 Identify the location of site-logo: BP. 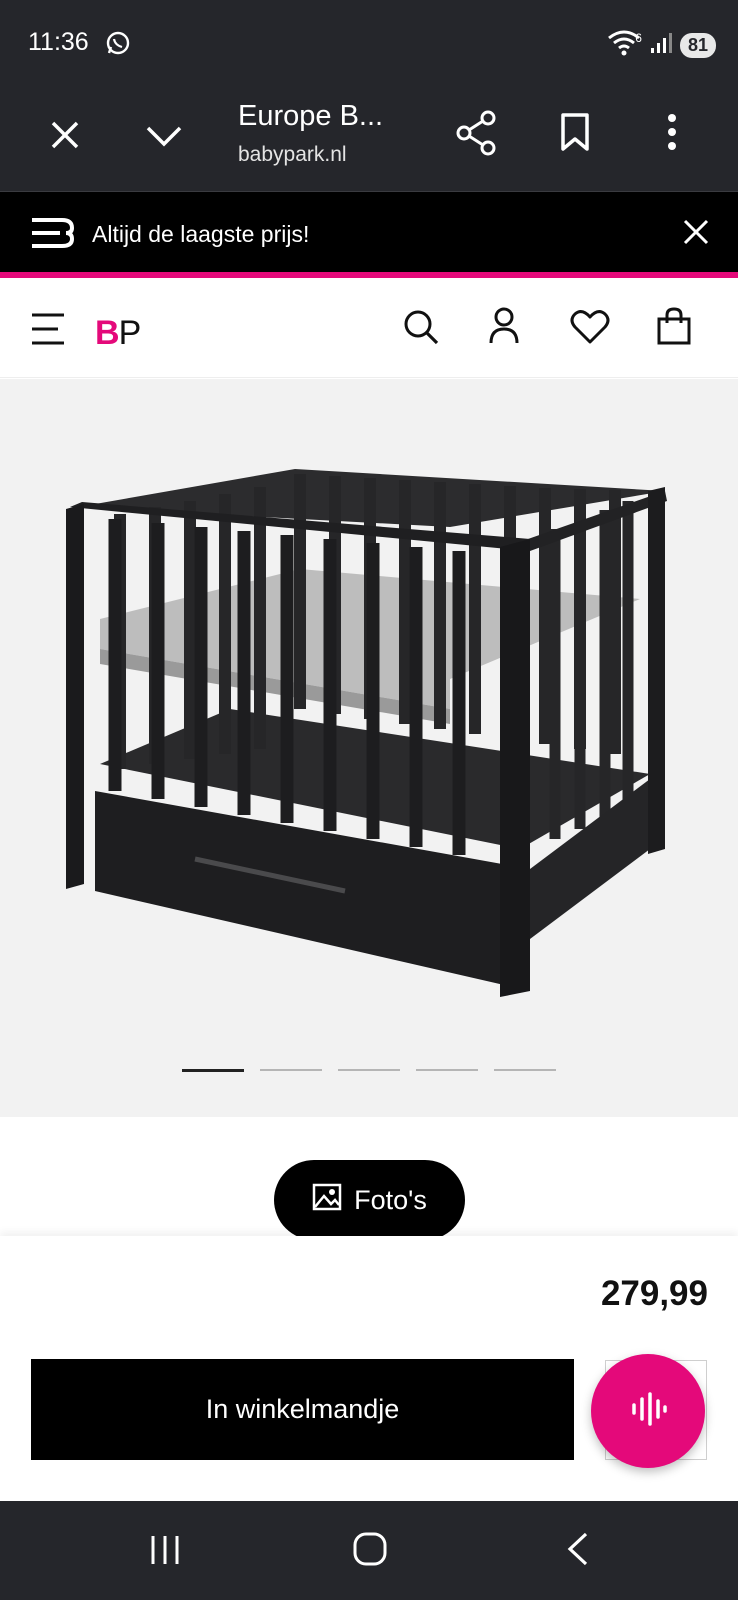
(118, 333).